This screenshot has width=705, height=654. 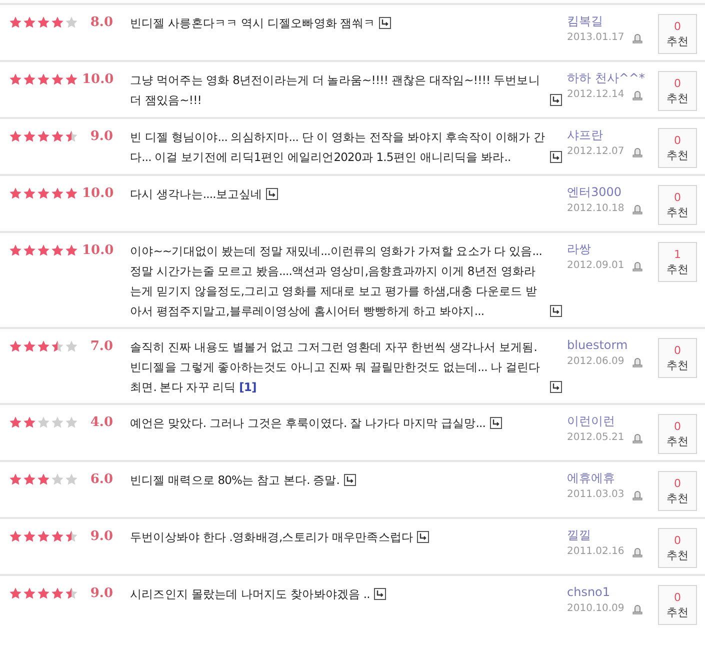 I want to click on comment-text: 두번이상봐야 한다 .영화배경,스토리가 매우만족스럽다, so click(x=272, y=537).